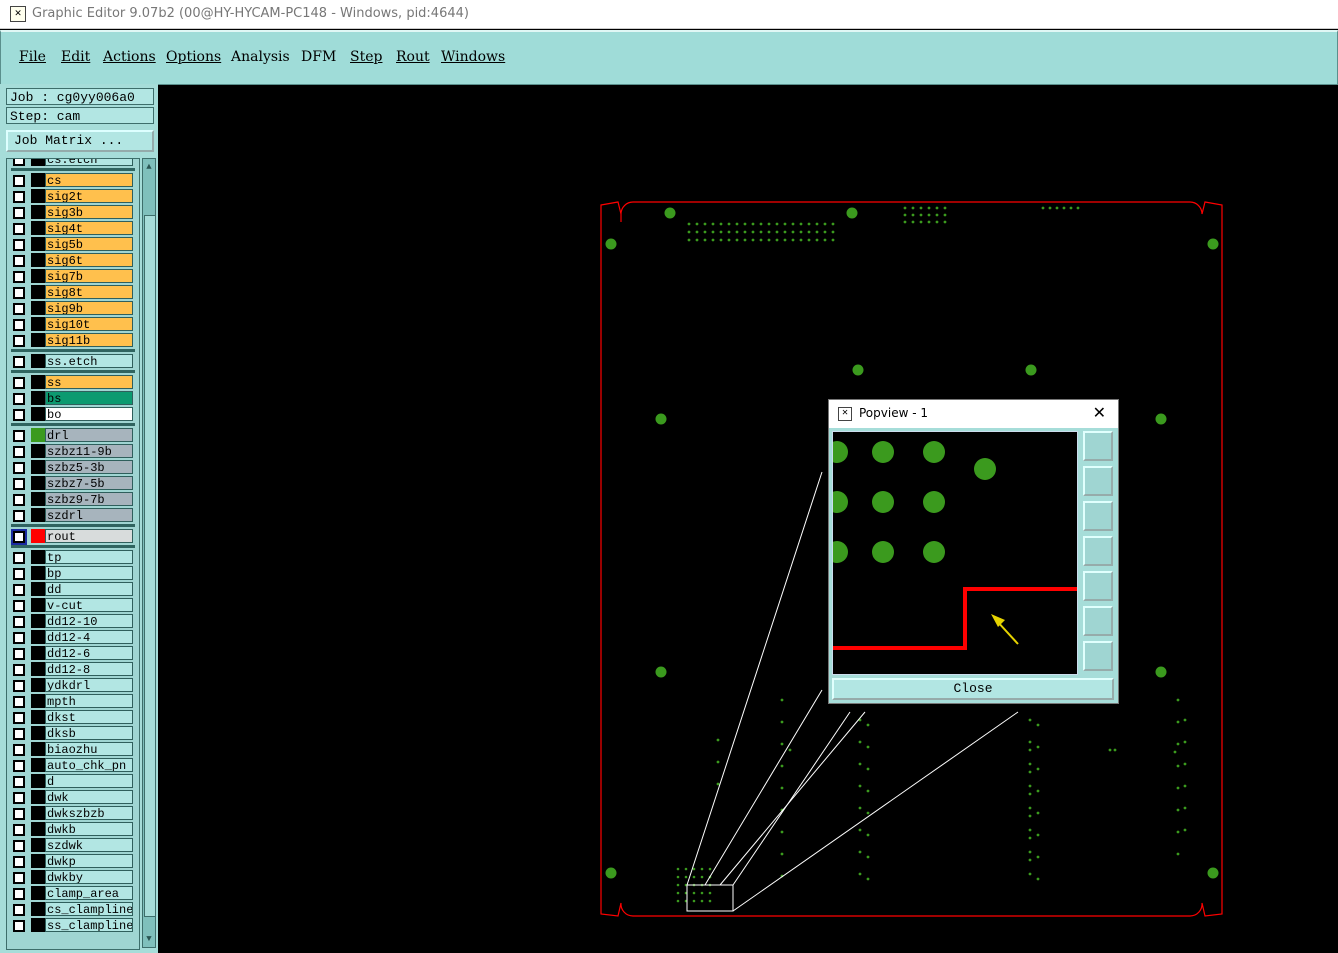  What do you see at coordinates (89, 260) in the screenshot?
I see `layer-name: sig6t` at bounding box center [89, 260].